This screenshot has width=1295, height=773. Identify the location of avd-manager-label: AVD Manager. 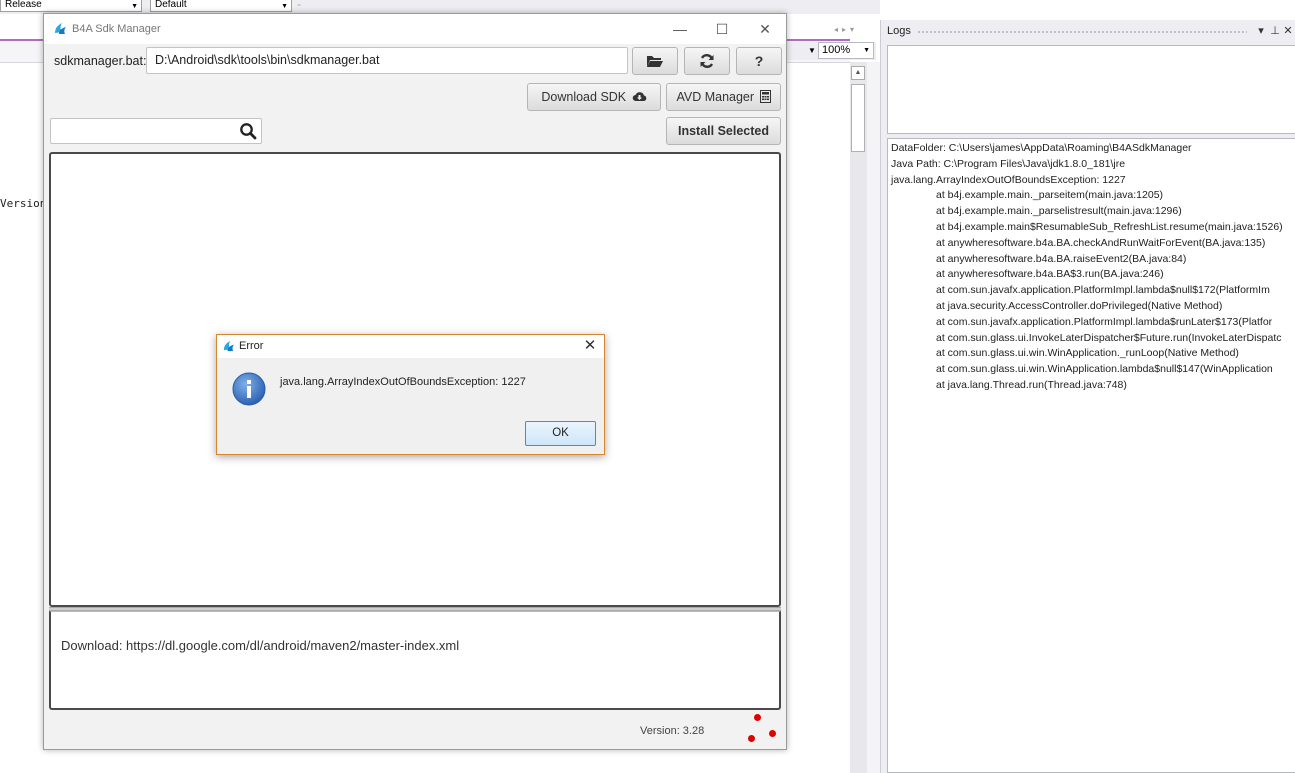
(715, 97).